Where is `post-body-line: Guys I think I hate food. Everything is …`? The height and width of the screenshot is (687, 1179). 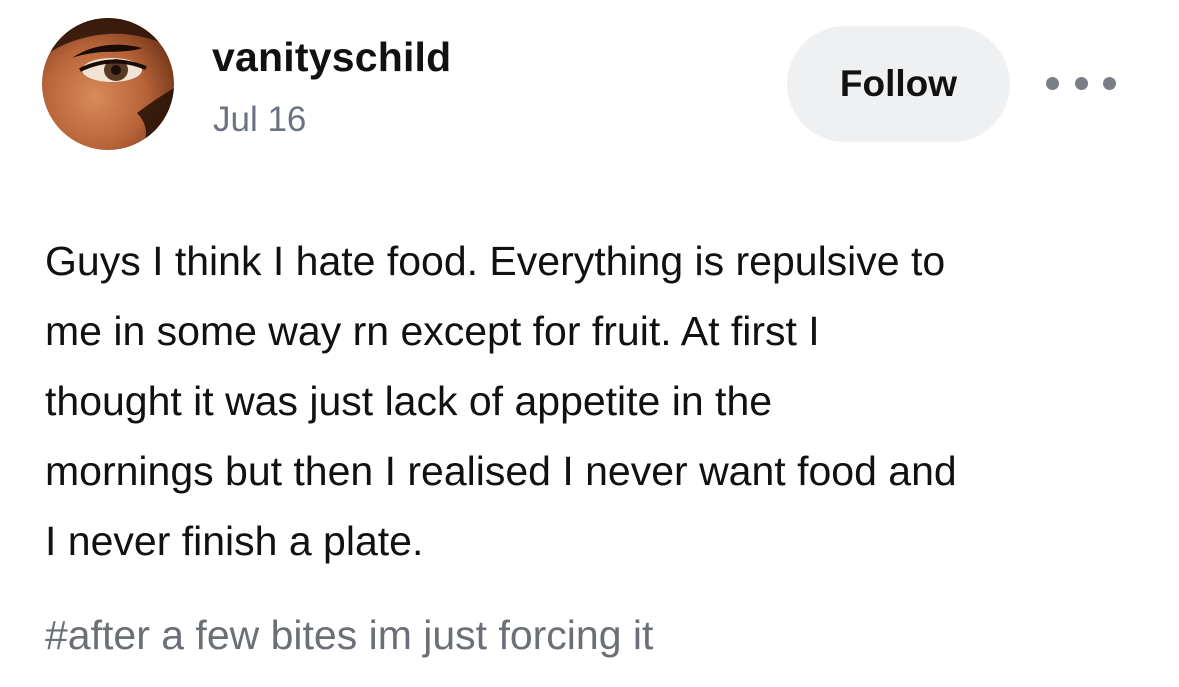
post-body-line: Guys I think I hate food. Everything is … is located at coordinates (495, 261).